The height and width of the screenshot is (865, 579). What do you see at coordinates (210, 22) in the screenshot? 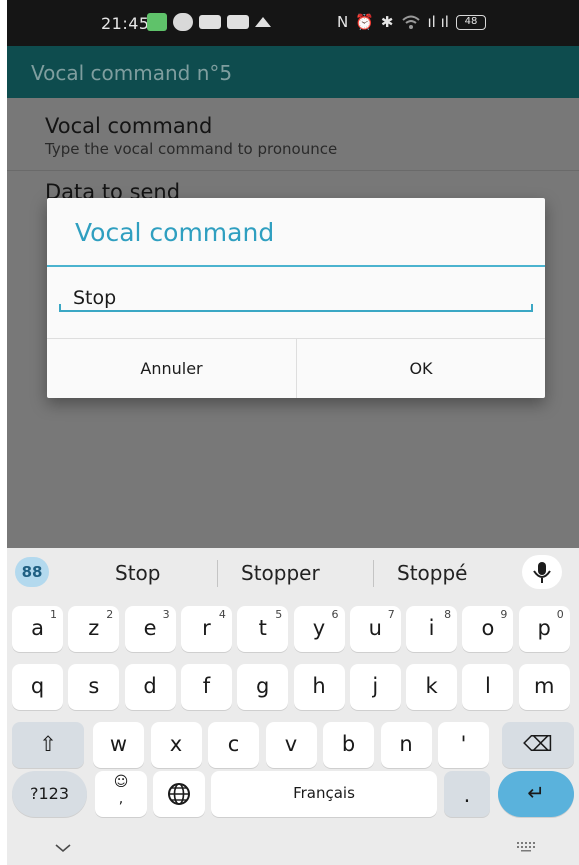
I see `youtube-notification-icon` at bounding box center [210, 22].